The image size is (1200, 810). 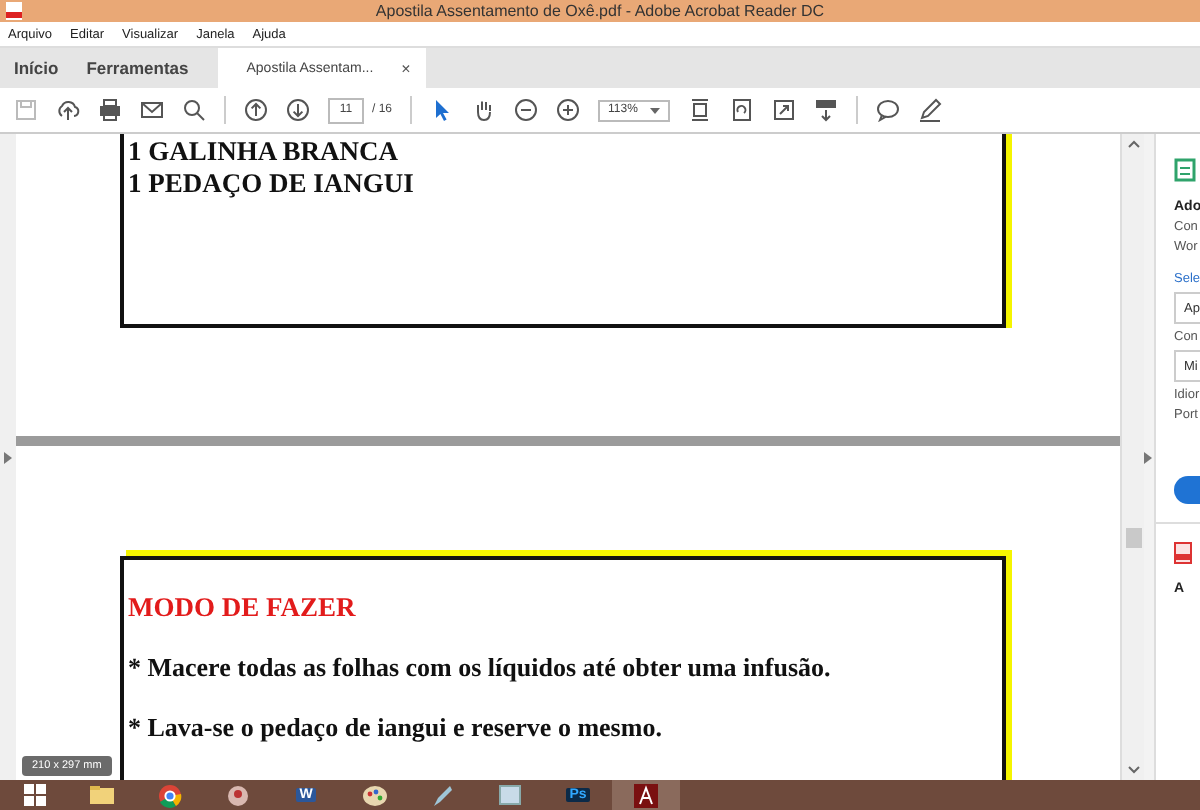 What do you see at coordinates (243, 608) in the screenshot?
I see `section-heading: MODO DE FAZER` at bounding box center [243, 608].